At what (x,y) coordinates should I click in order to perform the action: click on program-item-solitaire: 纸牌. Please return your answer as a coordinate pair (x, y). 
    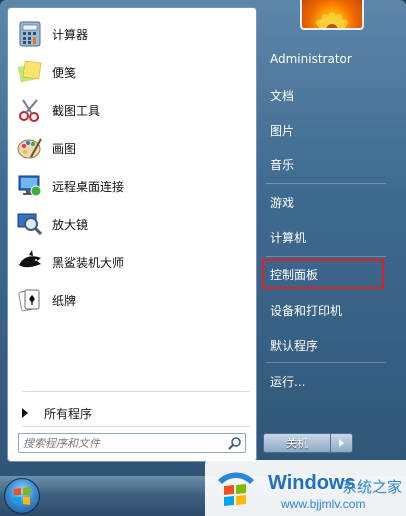
    Looking at the image, I should click on (132, 300).